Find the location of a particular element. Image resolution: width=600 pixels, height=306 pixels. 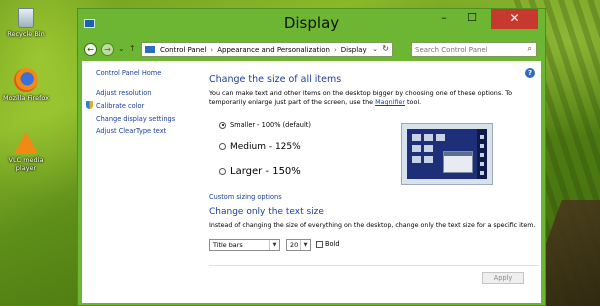

text-size-heading: Change only the text size is located at coordinates (266, 212).